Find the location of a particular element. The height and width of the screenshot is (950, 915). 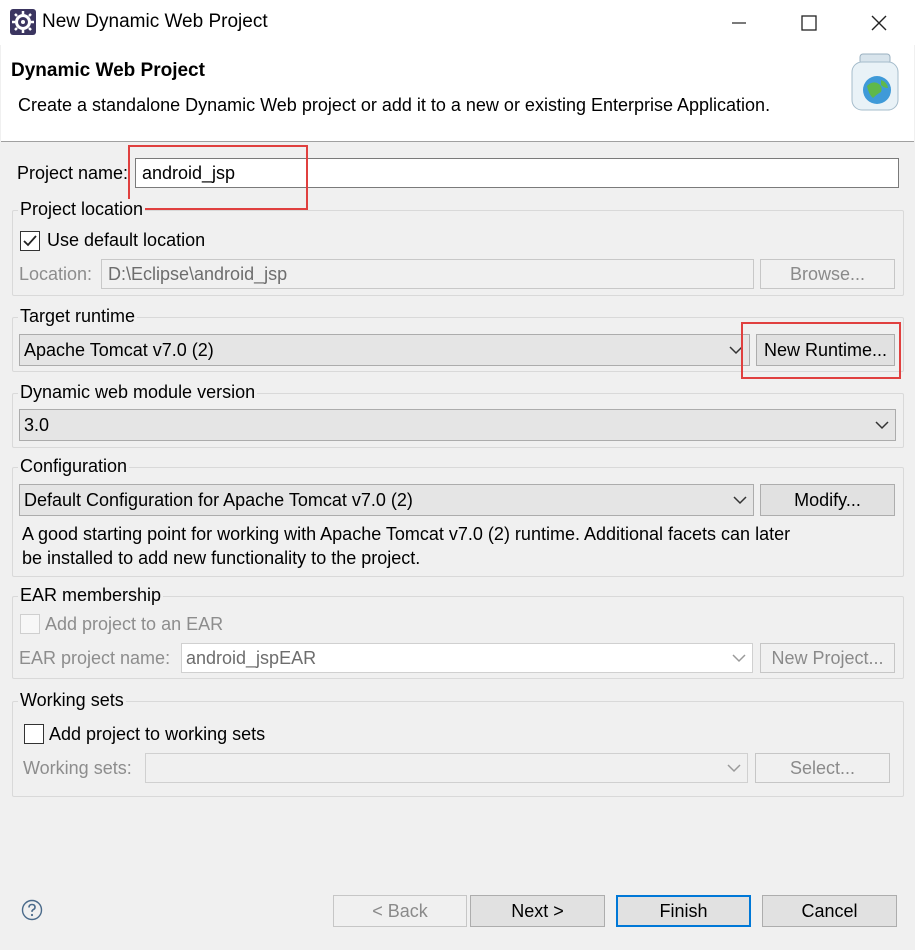

add-to-working-sets-checkbox is located at coordinates (34, 734).